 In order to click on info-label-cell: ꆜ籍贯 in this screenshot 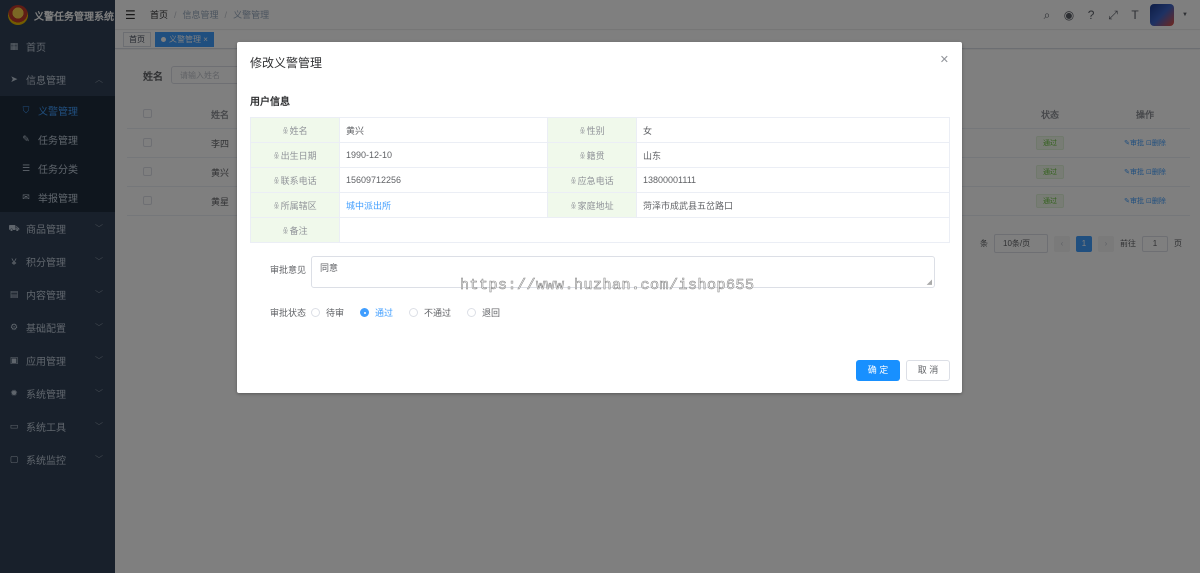, I will do `click(592, 155)`.